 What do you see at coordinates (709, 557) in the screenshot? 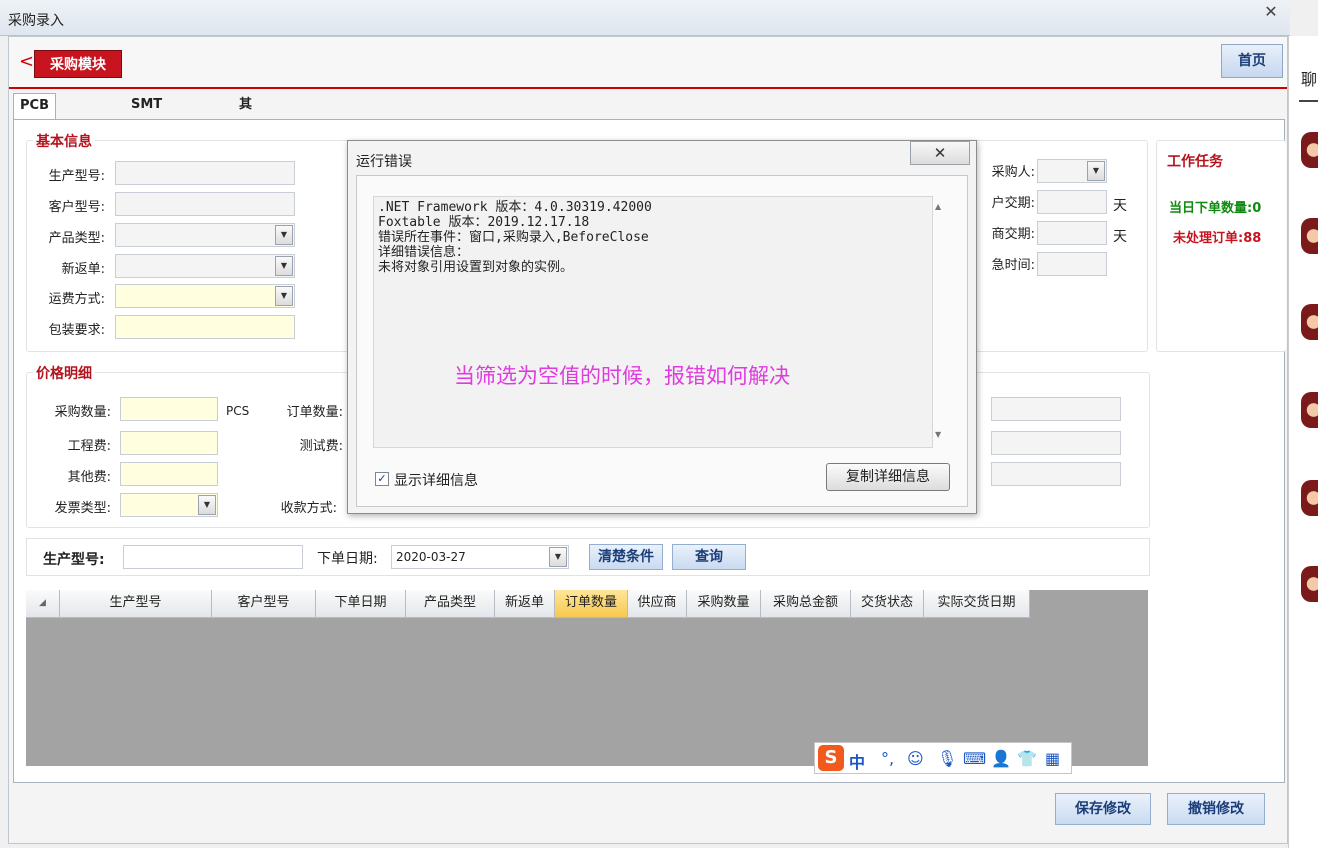
I see `query-button: 查询` at bounding box center [709, 557].